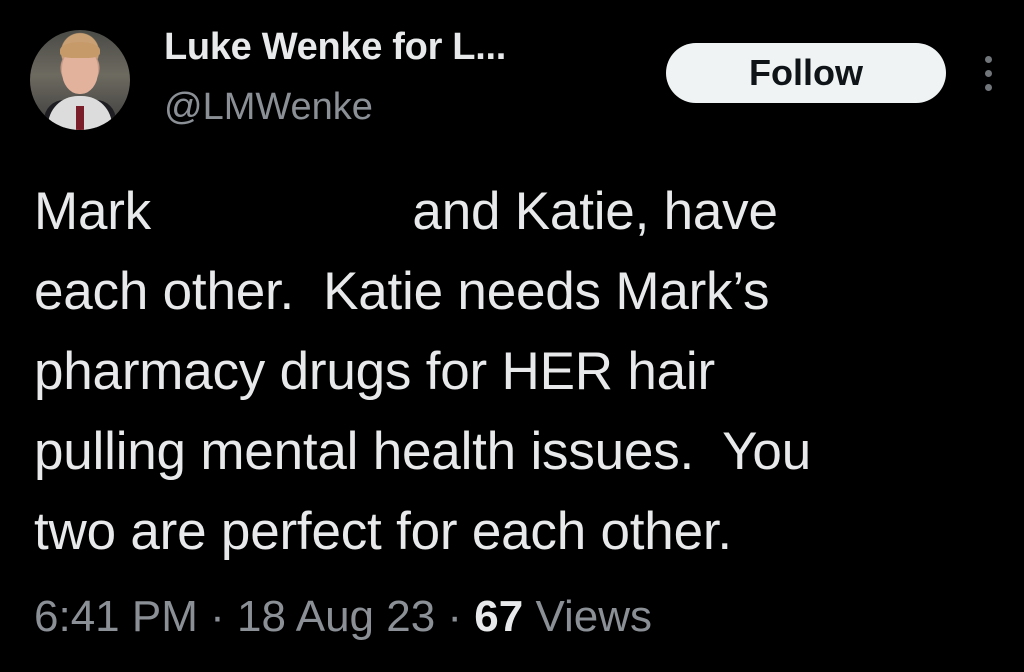 The image size is (1024, 672). Describe the element at coordinates (498, 616) in the screenshot. I see `views-count: 67` at that location.